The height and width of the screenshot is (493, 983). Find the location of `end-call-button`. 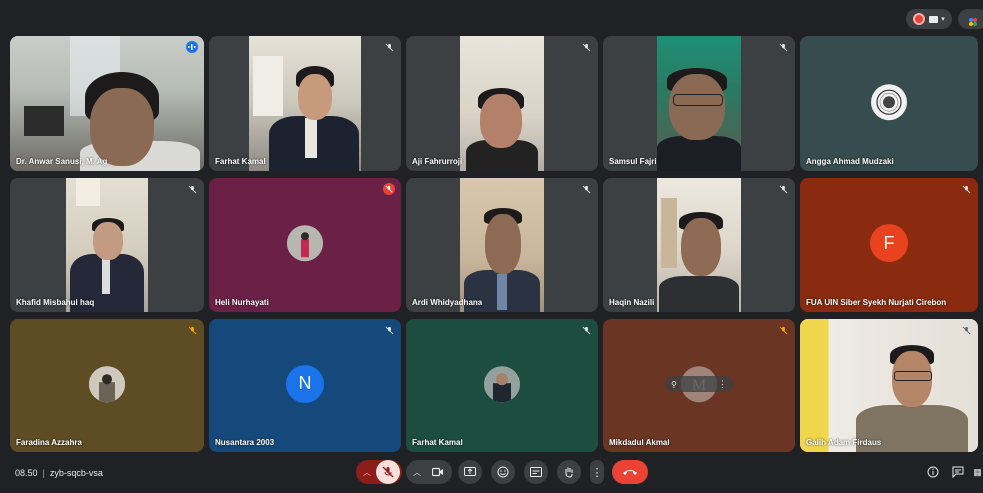

end-call-button is located at coordinates (630, 472).